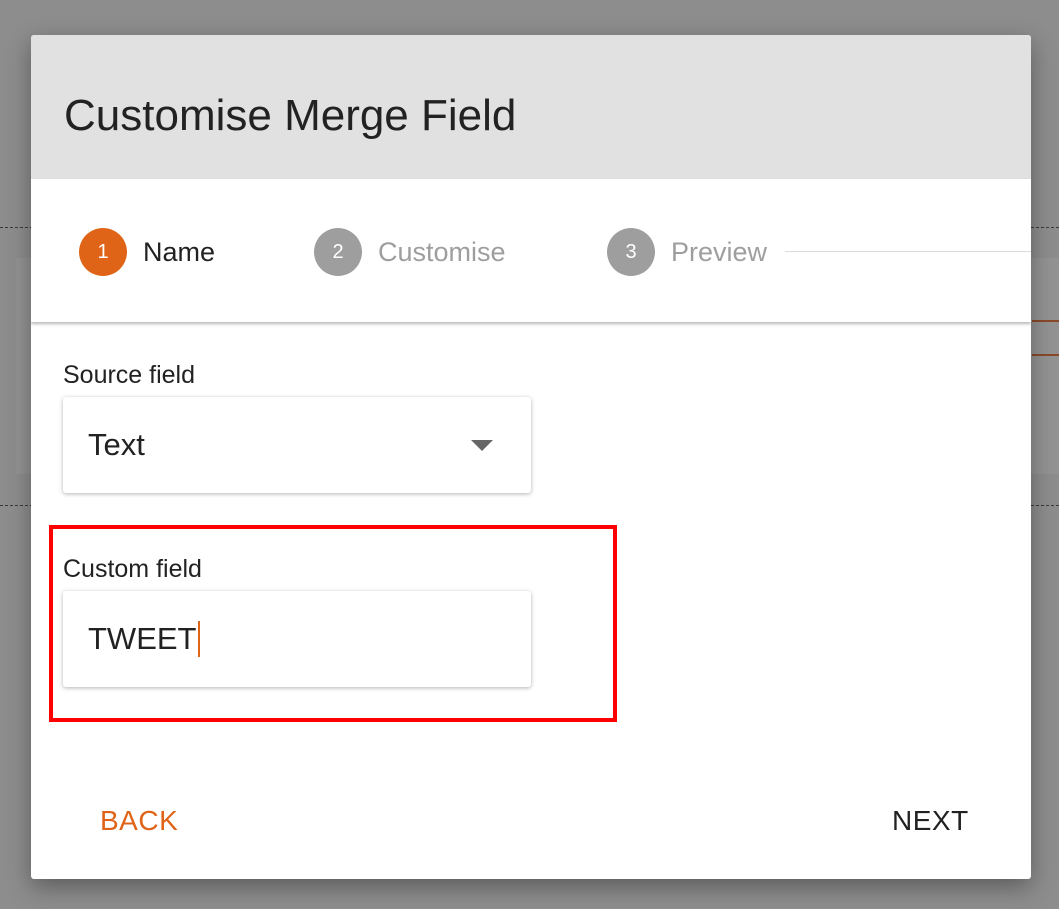 The image size is (1059, 909). I want to click on step-number-badge: 1, so click(103, 252).